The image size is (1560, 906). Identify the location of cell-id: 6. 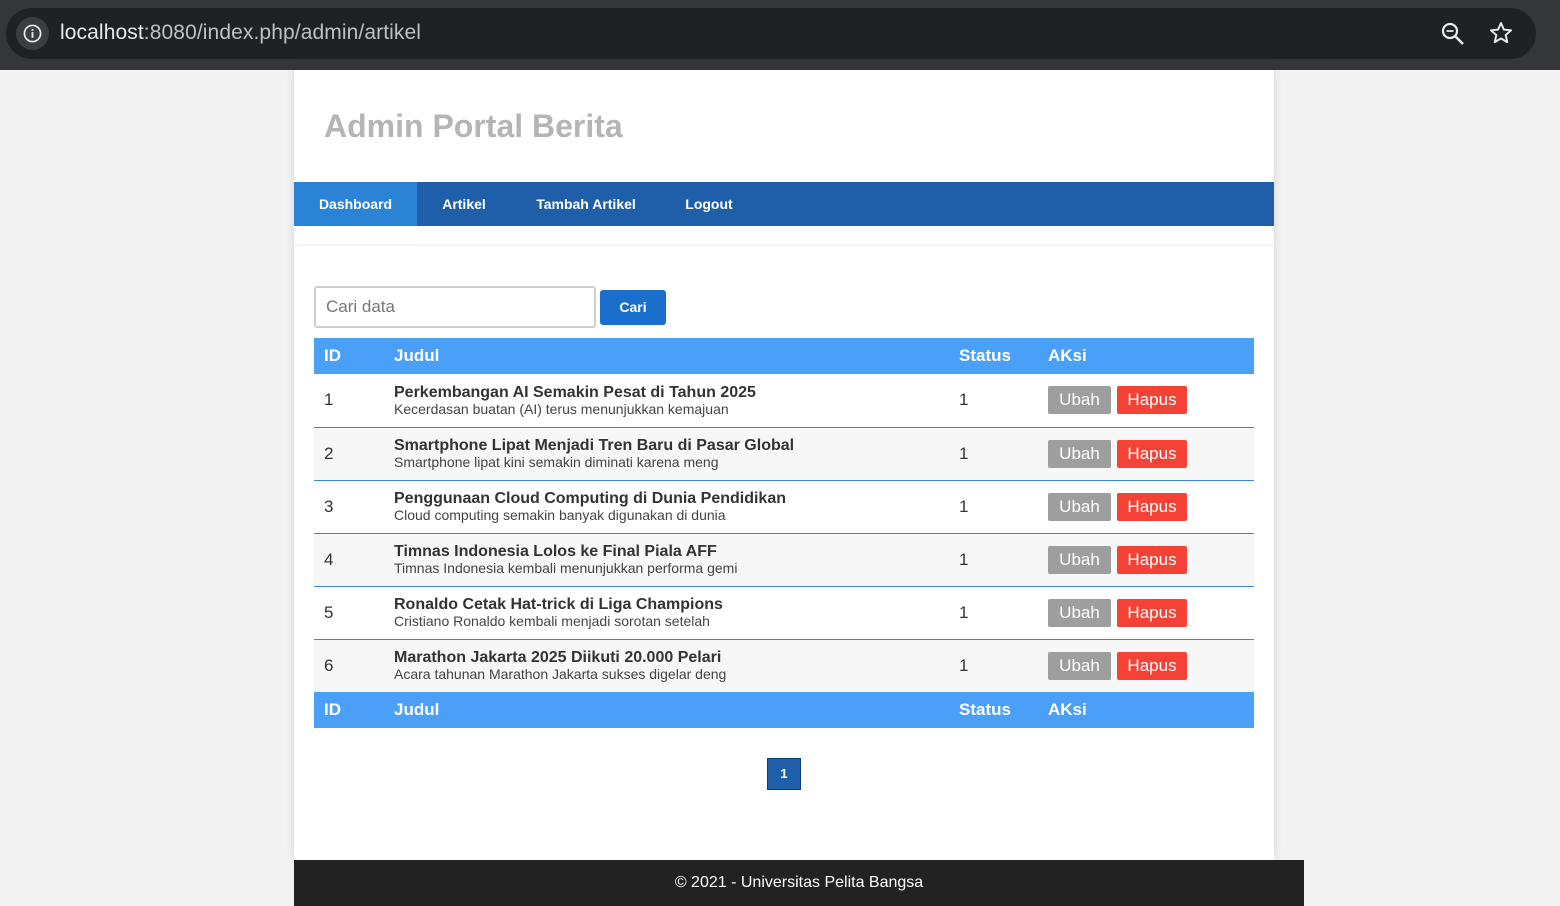
(349, 665).